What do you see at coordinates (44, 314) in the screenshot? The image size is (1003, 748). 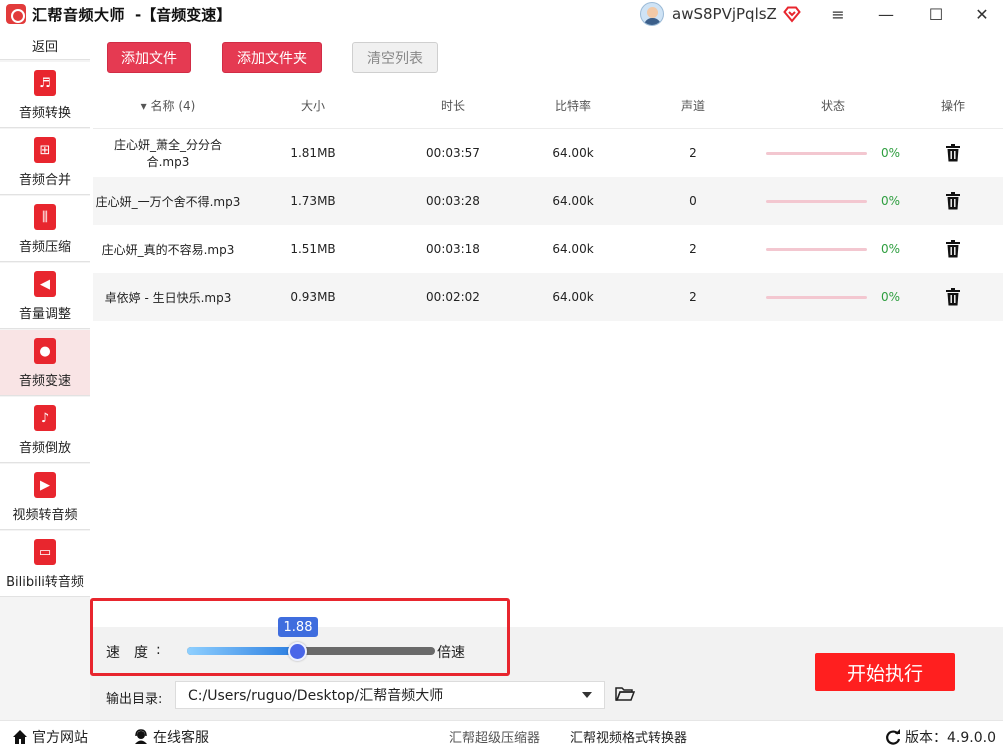 I see `sidebar-item-label: 音量调整` at bounding box center [44, 314].